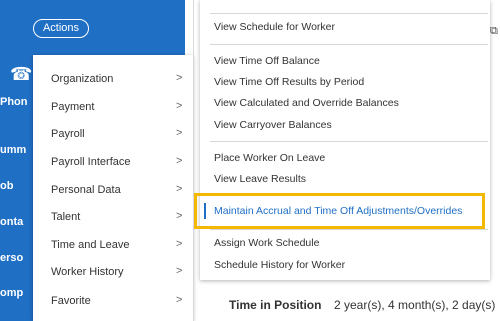  I want to click on side-label-job: ob, so click(7, 186).